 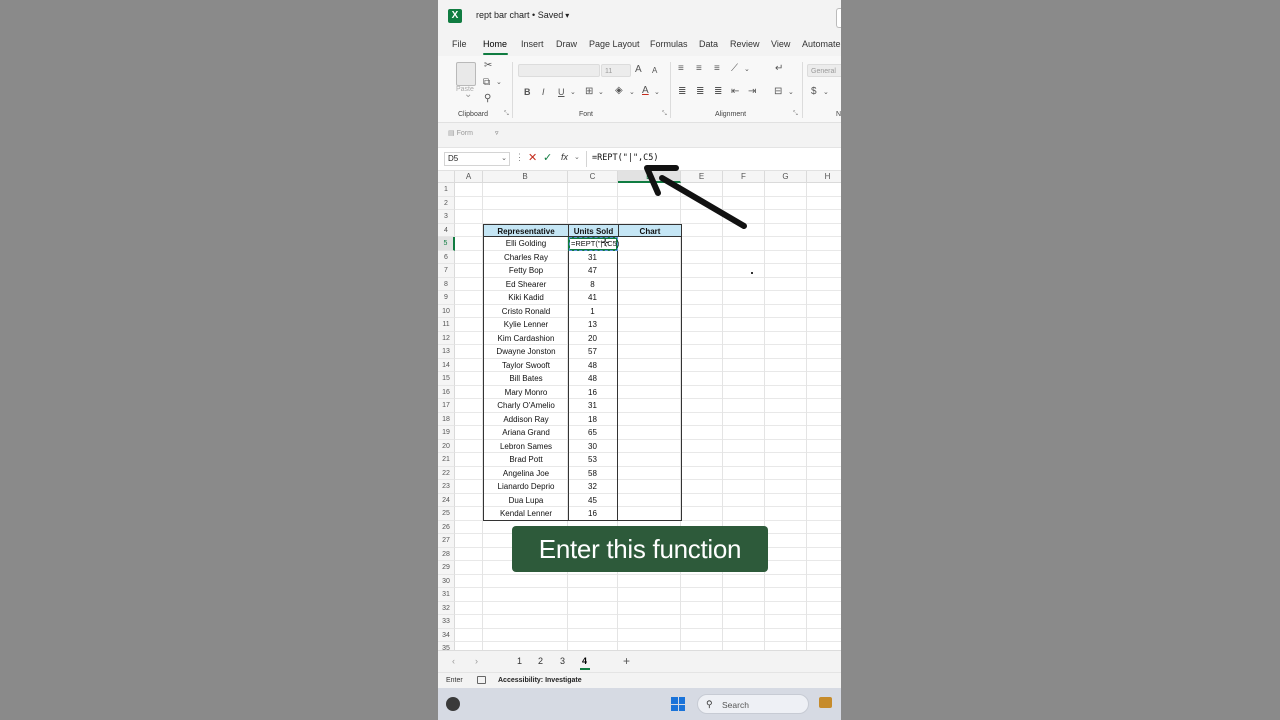 What do you see at coordinates (593, 230) in the screenshot?
I see `header-units-sold: Units Sold` at bounding box center [593, 230].